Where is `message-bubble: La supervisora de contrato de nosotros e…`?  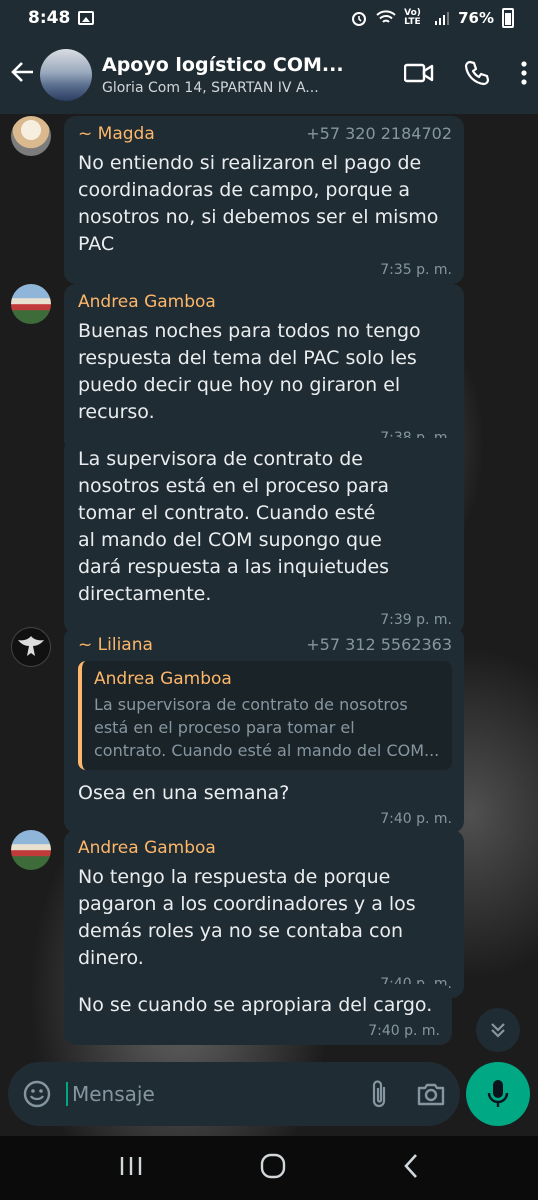 message-bubble: La supervisora de contrato de nosotros e… is located at coordinates (264, 536).